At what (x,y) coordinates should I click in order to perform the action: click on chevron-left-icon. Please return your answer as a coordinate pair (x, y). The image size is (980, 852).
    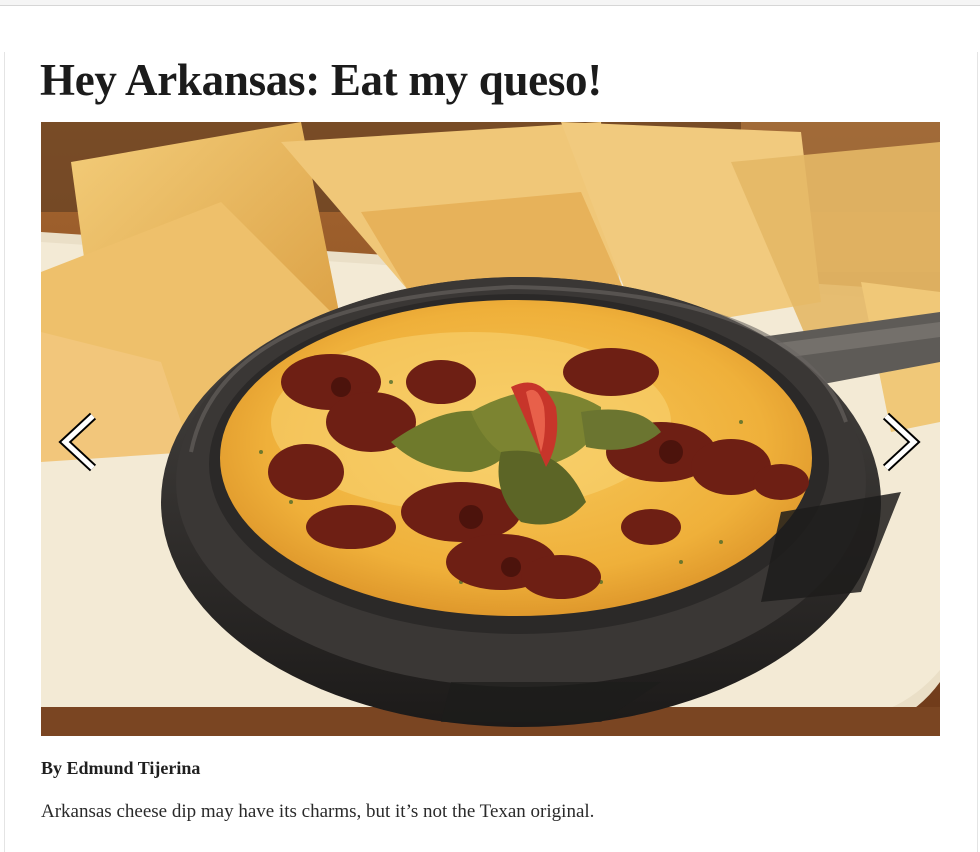
    Looking at the image, I should click on (77, 442).